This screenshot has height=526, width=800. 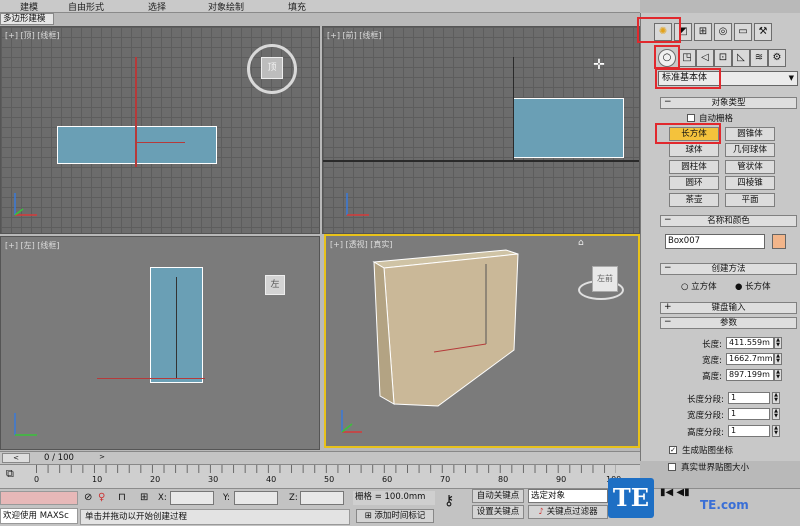 What do you see at coordinates (155, 479) in the screenshot?
I see `tick-label-20: 20` at bounding box center [155, 479].